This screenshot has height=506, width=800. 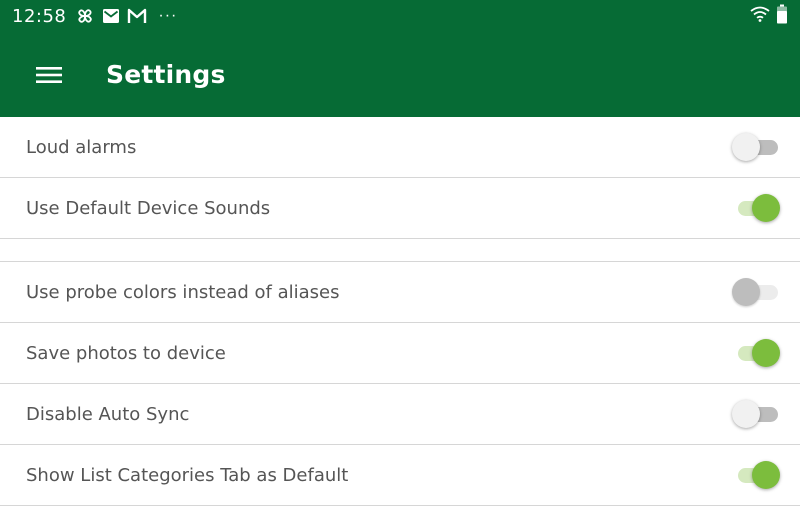 I want to click on gmail-icon, so click(x=137, y=16).